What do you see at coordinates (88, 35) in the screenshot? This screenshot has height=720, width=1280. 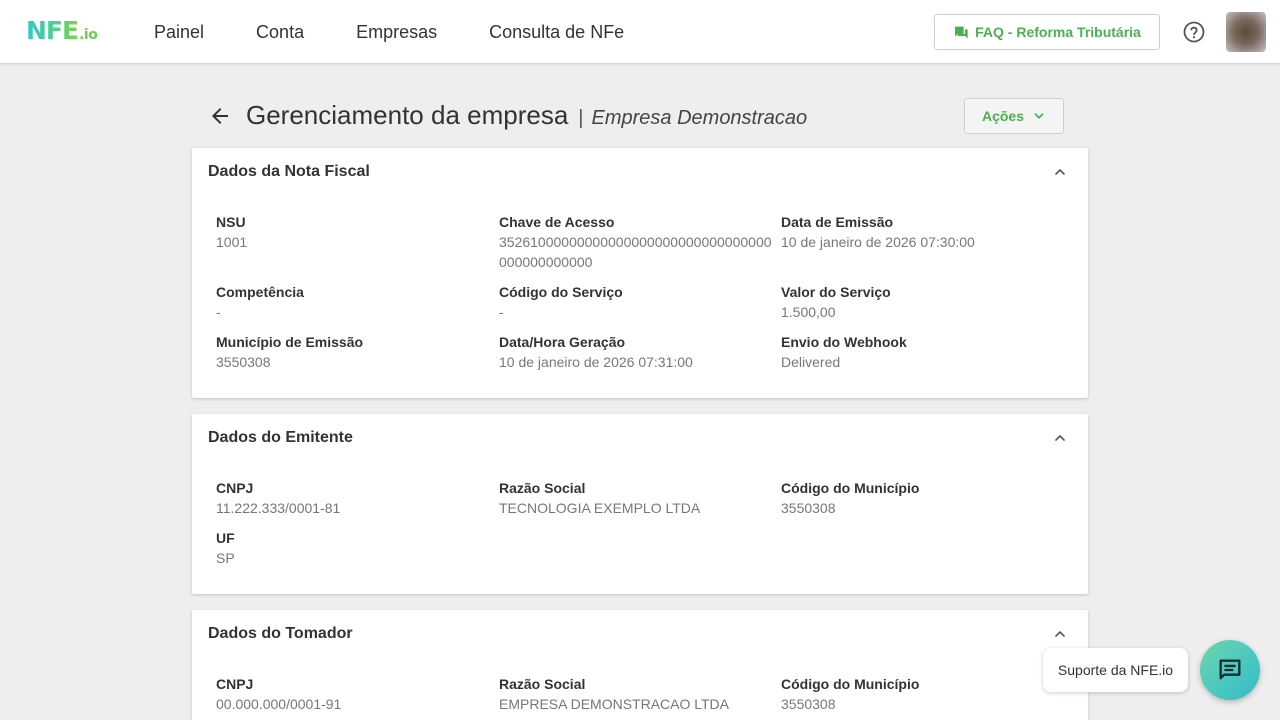 I see `logo-suffix: .io` at bounding box center [88, 35].